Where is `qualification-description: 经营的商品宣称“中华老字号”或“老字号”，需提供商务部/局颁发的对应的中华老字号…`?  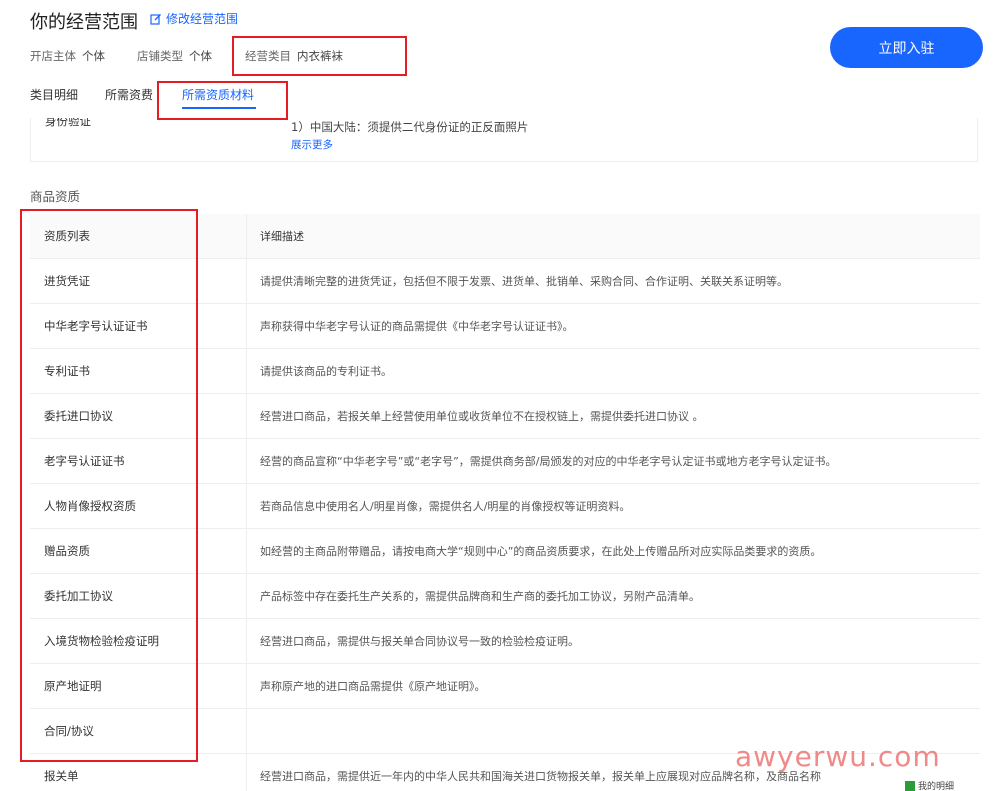
qualification-description: 经营的商品宣称“中华老字号”或“老字号”，需提供商务部/局颁发的对应的中华老字号… is located at coordinates (548, 461).